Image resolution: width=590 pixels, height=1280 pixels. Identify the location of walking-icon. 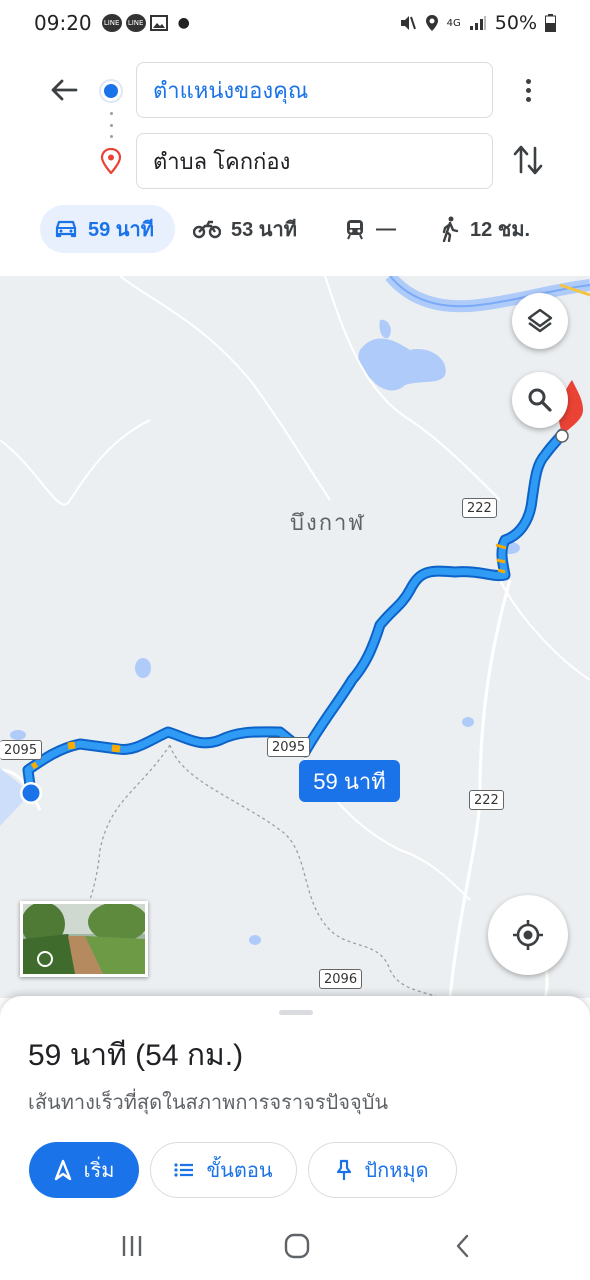
(450, 229).